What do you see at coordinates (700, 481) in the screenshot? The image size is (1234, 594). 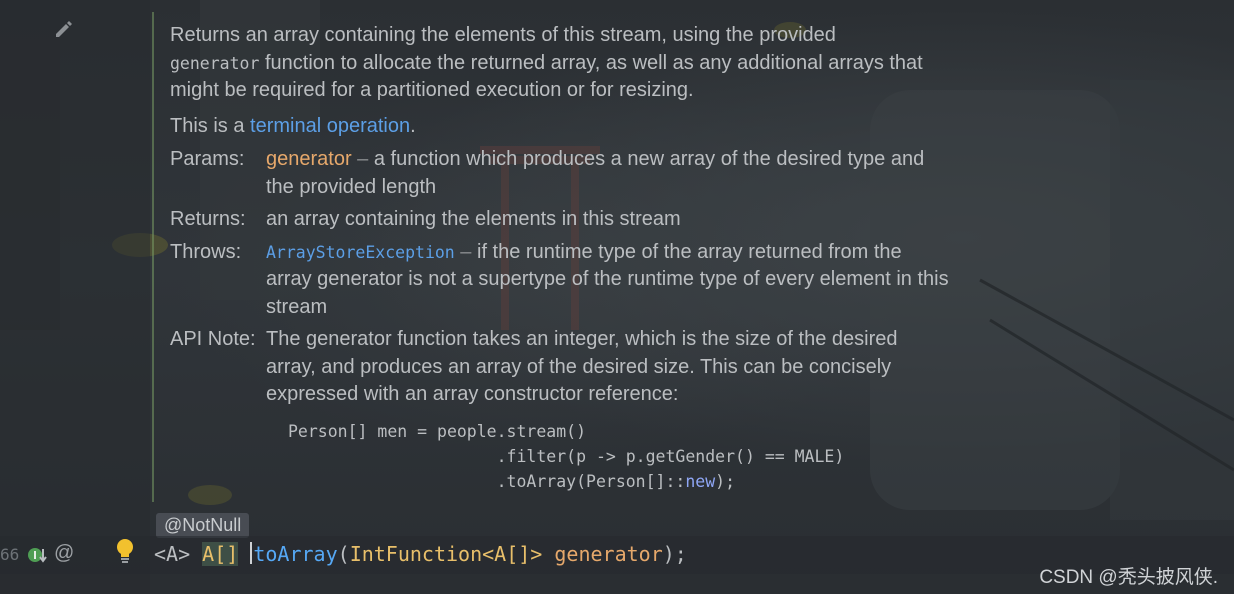 I see `keyword-new: new` at bounding box center [700, 481].